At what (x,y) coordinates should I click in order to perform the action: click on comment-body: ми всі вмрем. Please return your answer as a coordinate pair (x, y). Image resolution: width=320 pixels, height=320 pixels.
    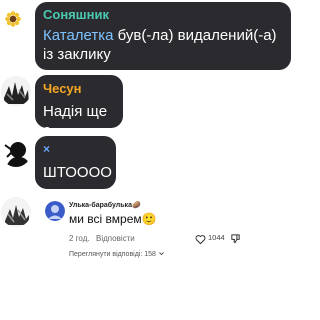
    Looking at the image, I should click on (105, 219).